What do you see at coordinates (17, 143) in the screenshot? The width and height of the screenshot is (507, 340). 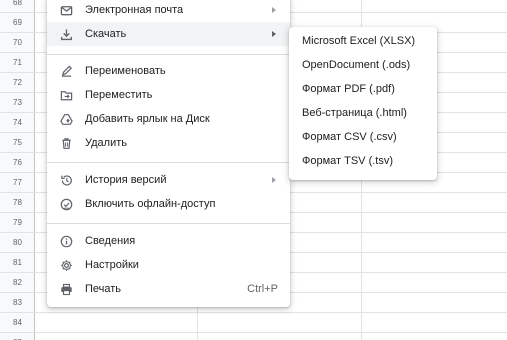 I see `row-number: 75` at bounding box center [17, 143].